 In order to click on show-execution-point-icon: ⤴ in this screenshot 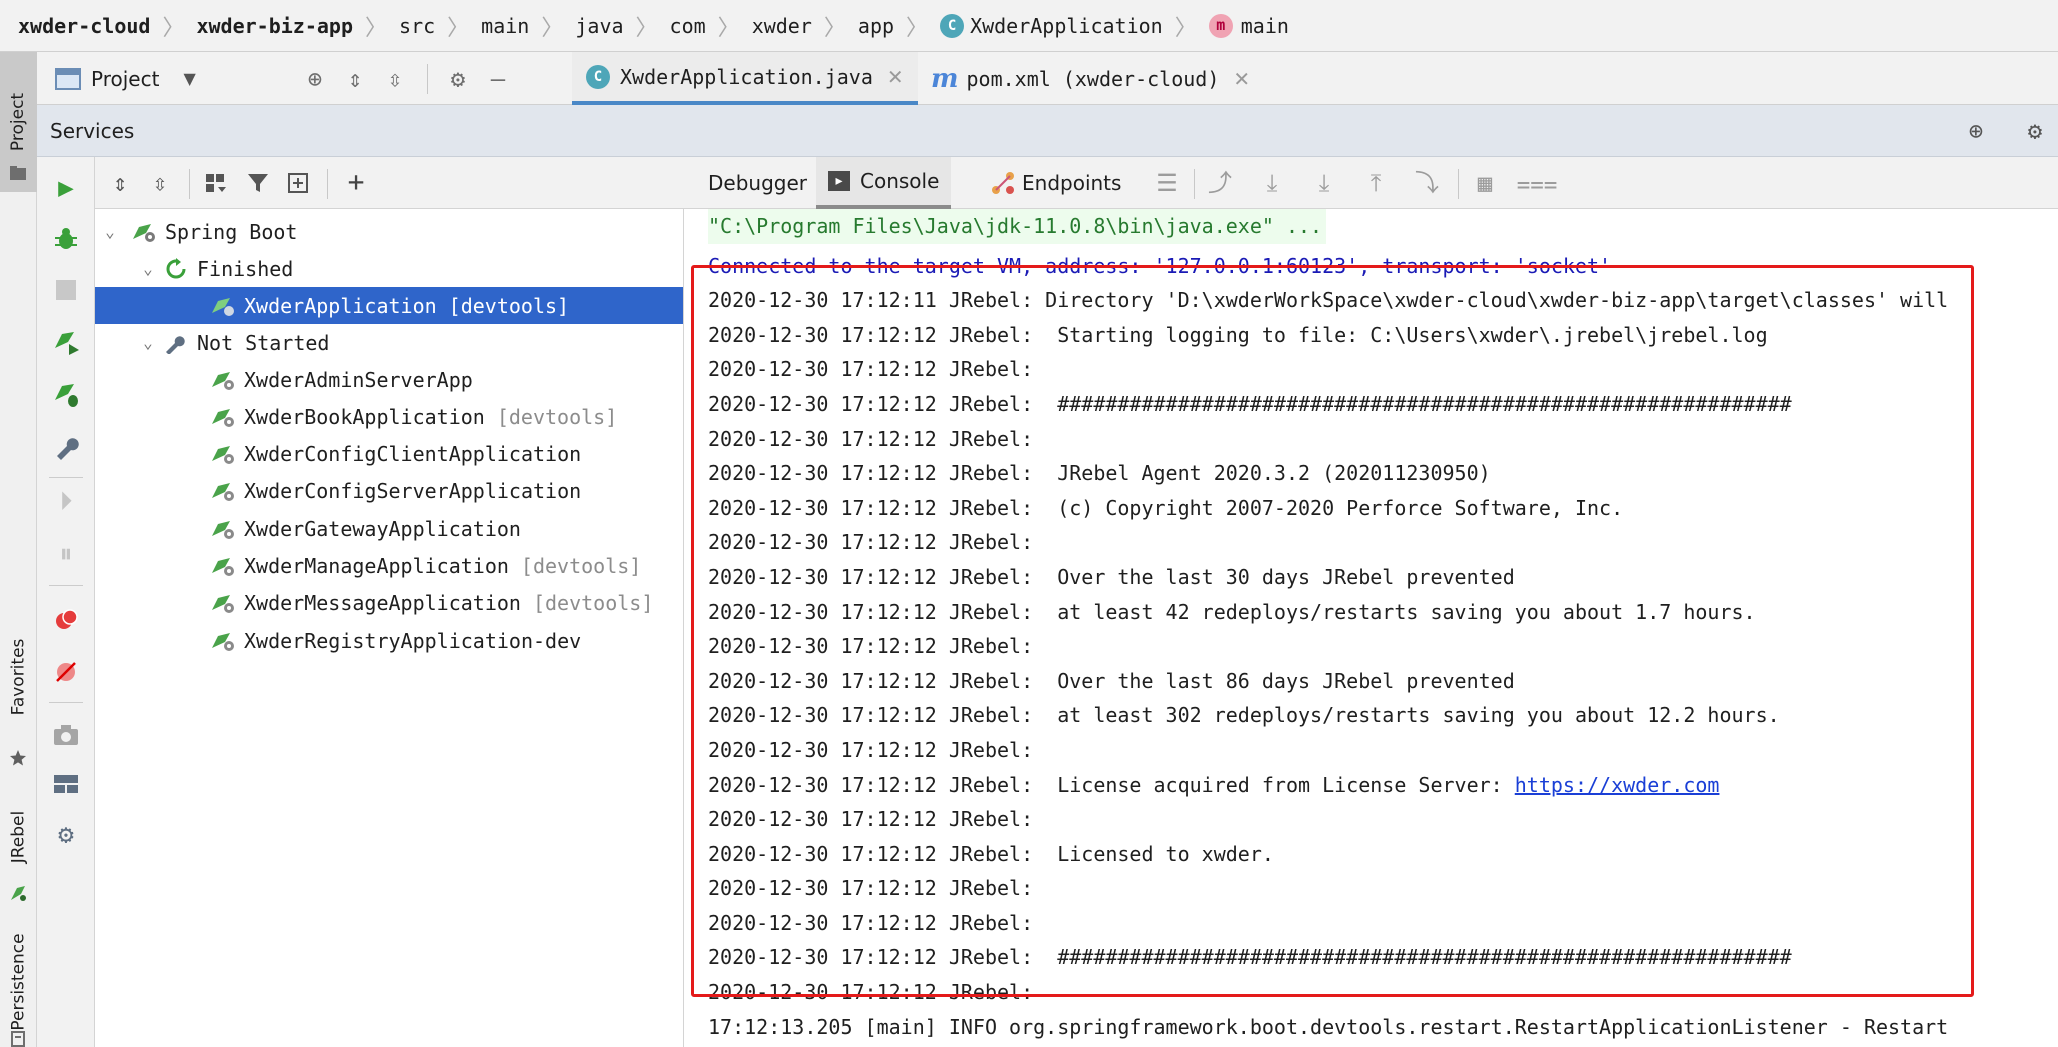, I will do `click(1220, 183)`.